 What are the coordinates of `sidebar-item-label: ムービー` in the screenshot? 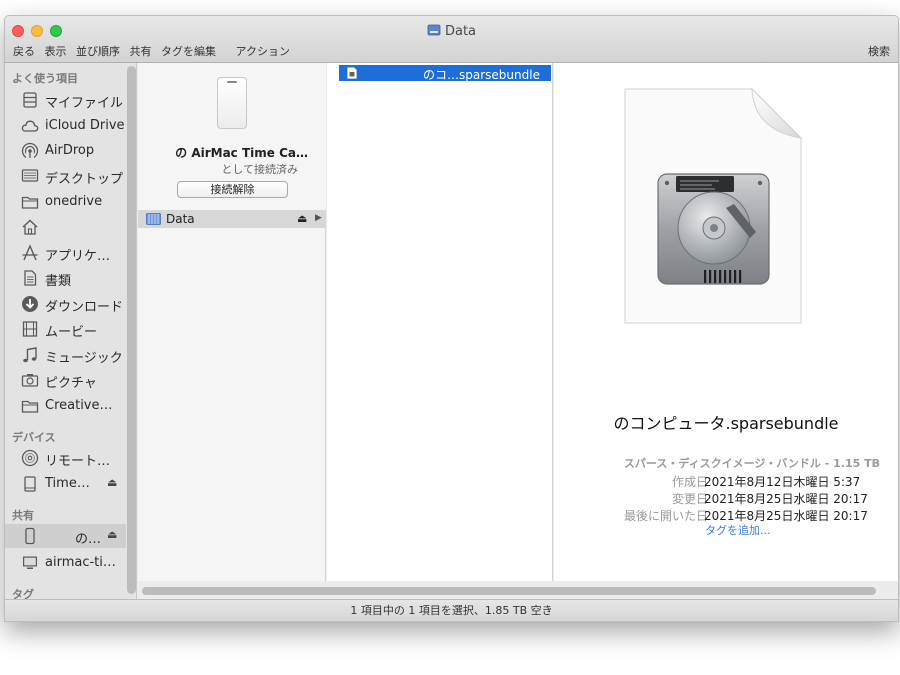 It's located at (71, 332).